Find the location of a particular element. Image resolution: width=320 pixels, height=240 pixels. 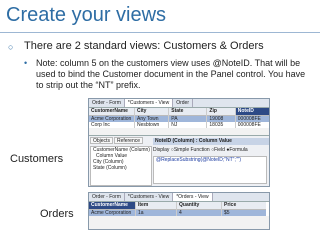

title-divider is located at coordinates (160, 32).